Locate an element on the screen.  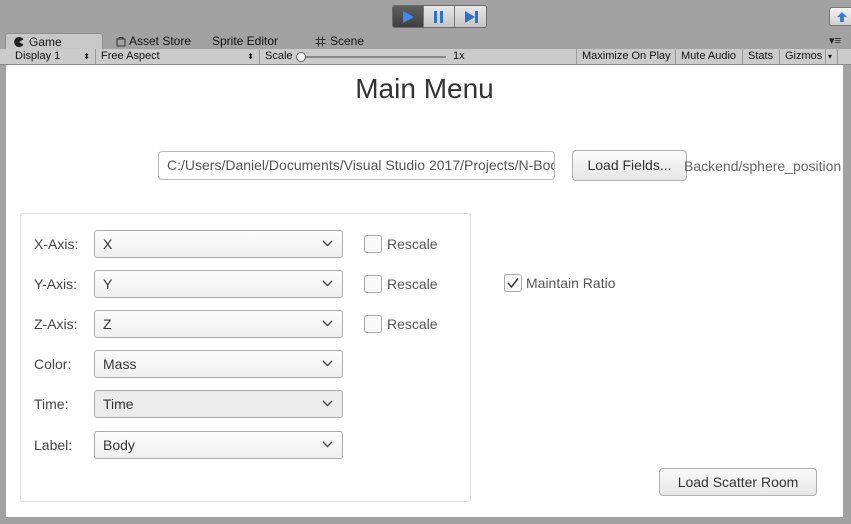
scale-control: Scale 1x is located at coordinates (418, 56).